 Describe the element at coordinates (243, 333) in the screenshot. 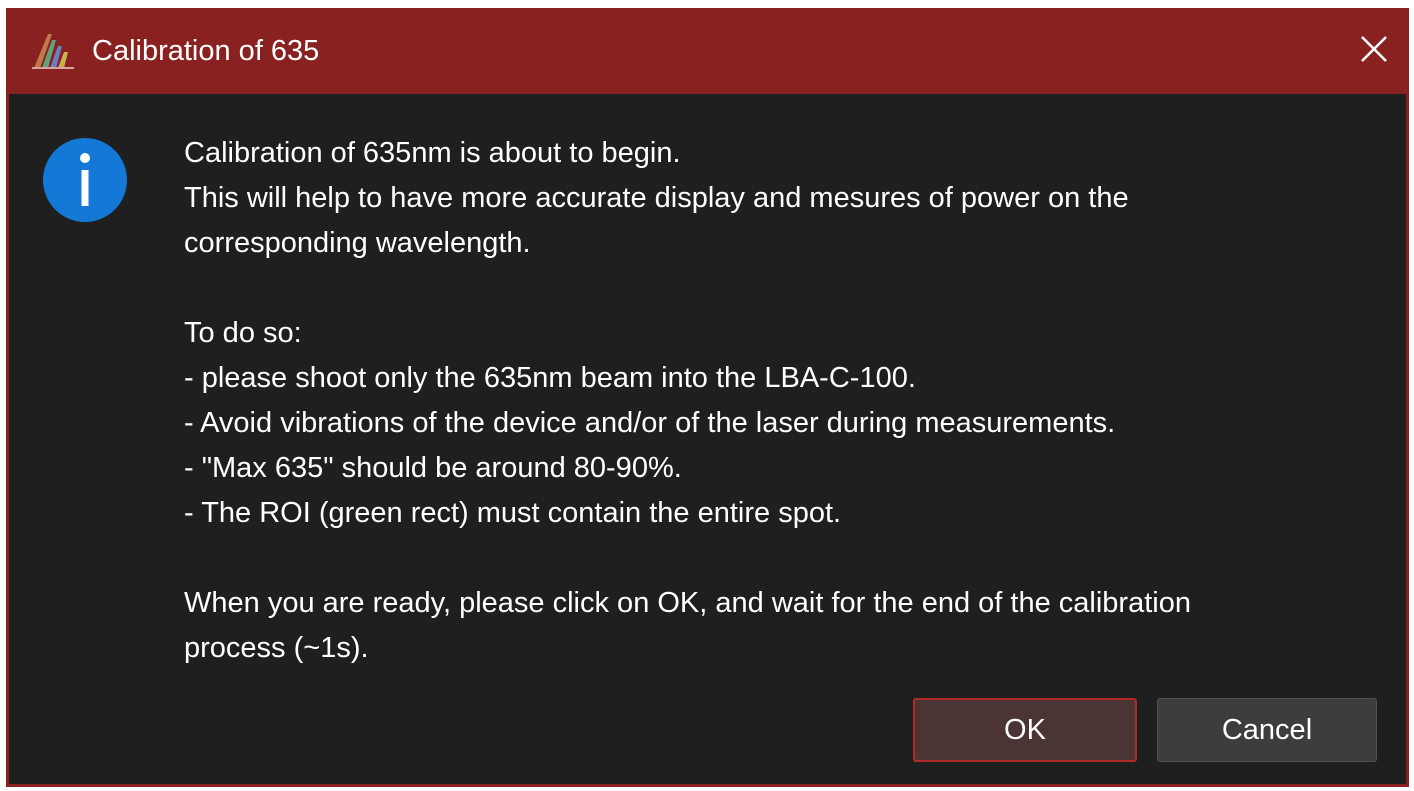

I see `instructions-heading: To do so:` at that location.